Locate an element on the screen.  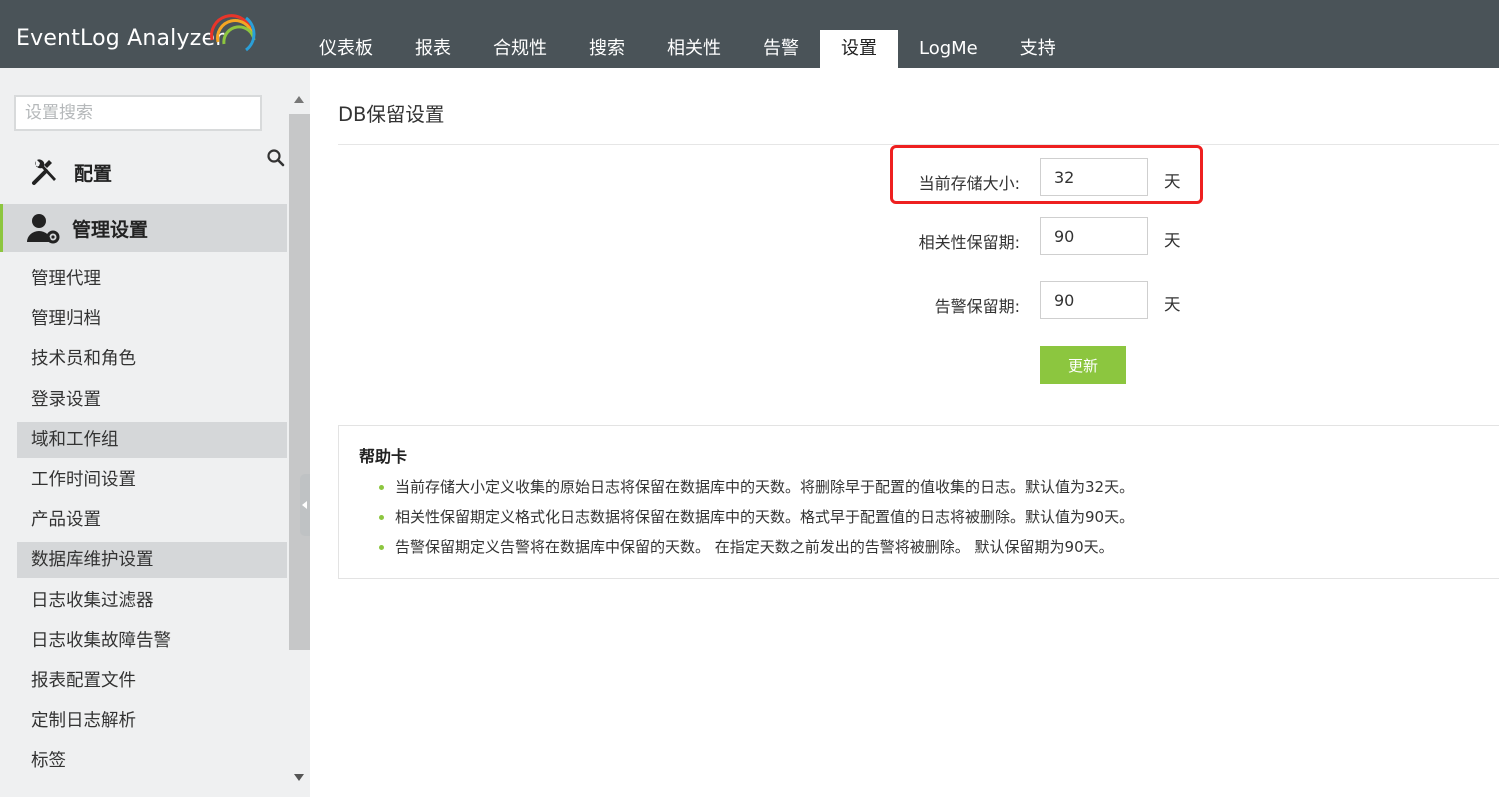
menu-product-settings: 产品设置 is located at coordinates (152, 520).